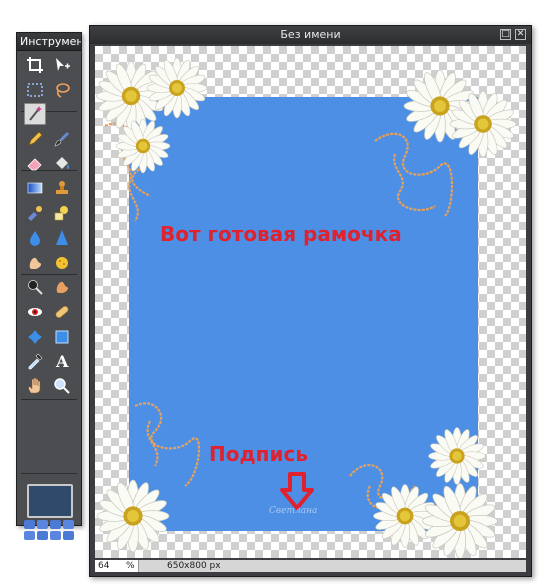 Image resolution: width=550 pixels, height=588 pixels. Describe the element at coordinates (35, 287) in the screenshot. I see `dodge-icon` at that location.